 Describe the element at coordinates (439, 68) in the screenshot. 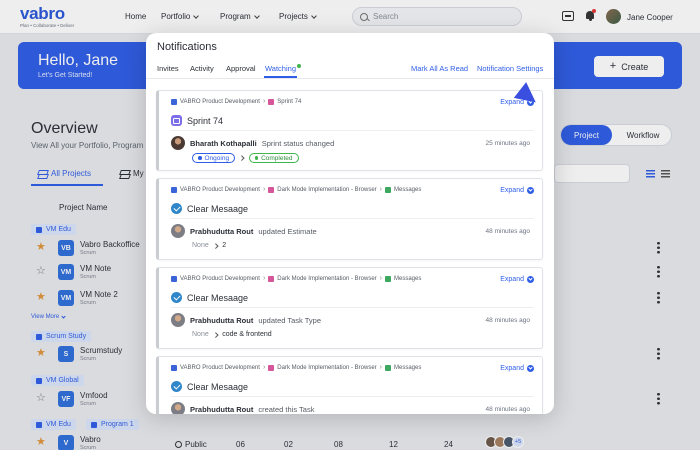

I see `mark-all-read-link: Mark All As Read` at that location.